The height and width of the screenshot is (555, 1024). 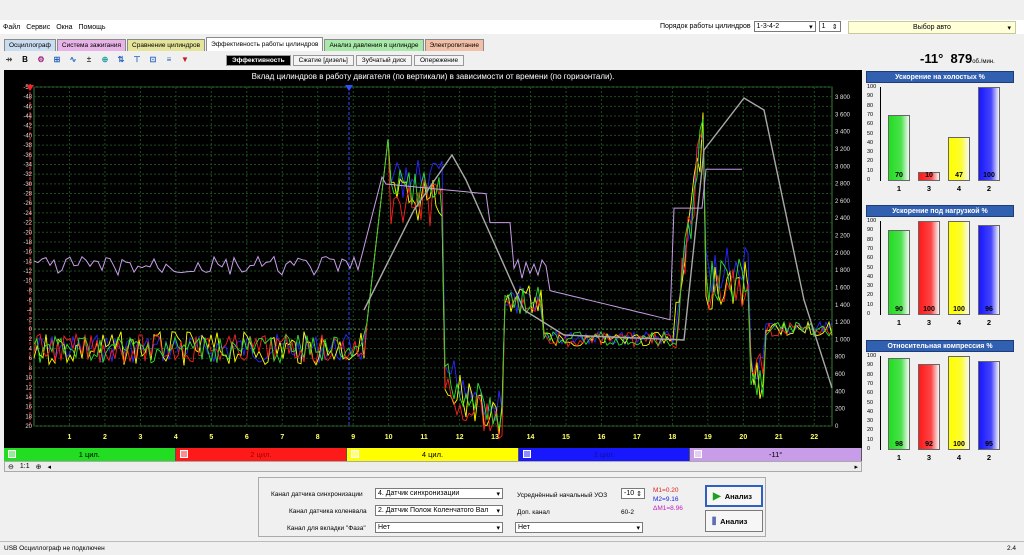 I want to click on subtab-tooth-disk: Зубчатый диск, so click(x=383, y=60).